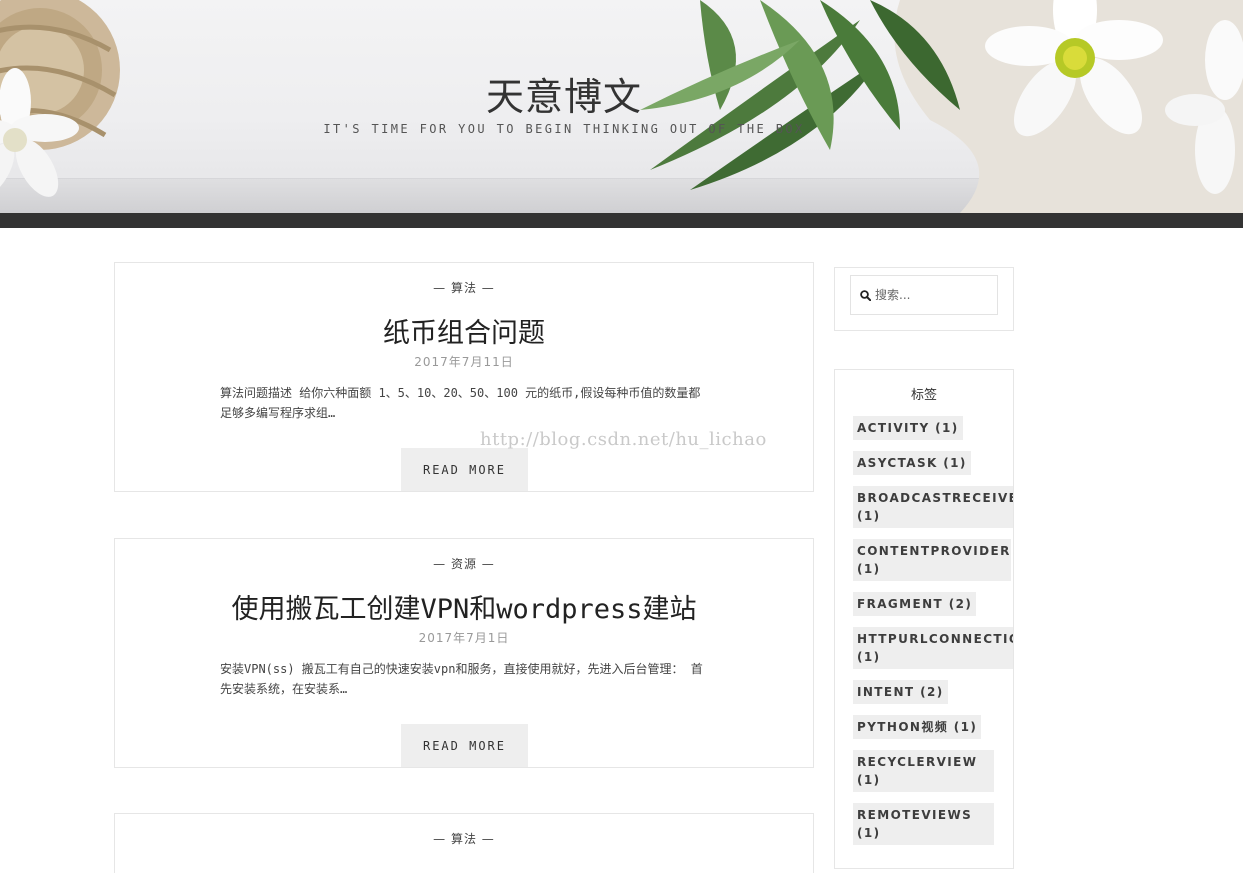 Image resolution: width=1243 pixels, height=873 pixels. Describe the element at coordinates (464, 563) in the screenshot. I see `post-category: — 资源 —` at that location.